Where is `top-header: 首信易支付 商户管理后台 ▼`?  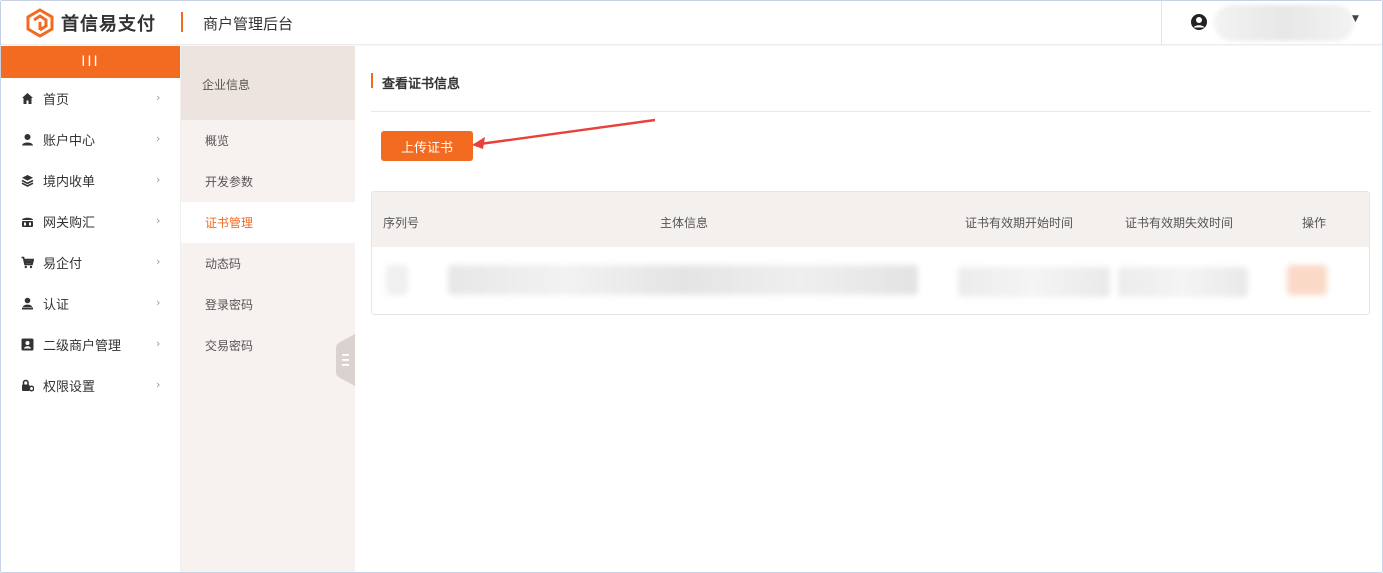
top-header: 首信易支付 商户管理后台 ▼ is located at coordinates (691, 23).